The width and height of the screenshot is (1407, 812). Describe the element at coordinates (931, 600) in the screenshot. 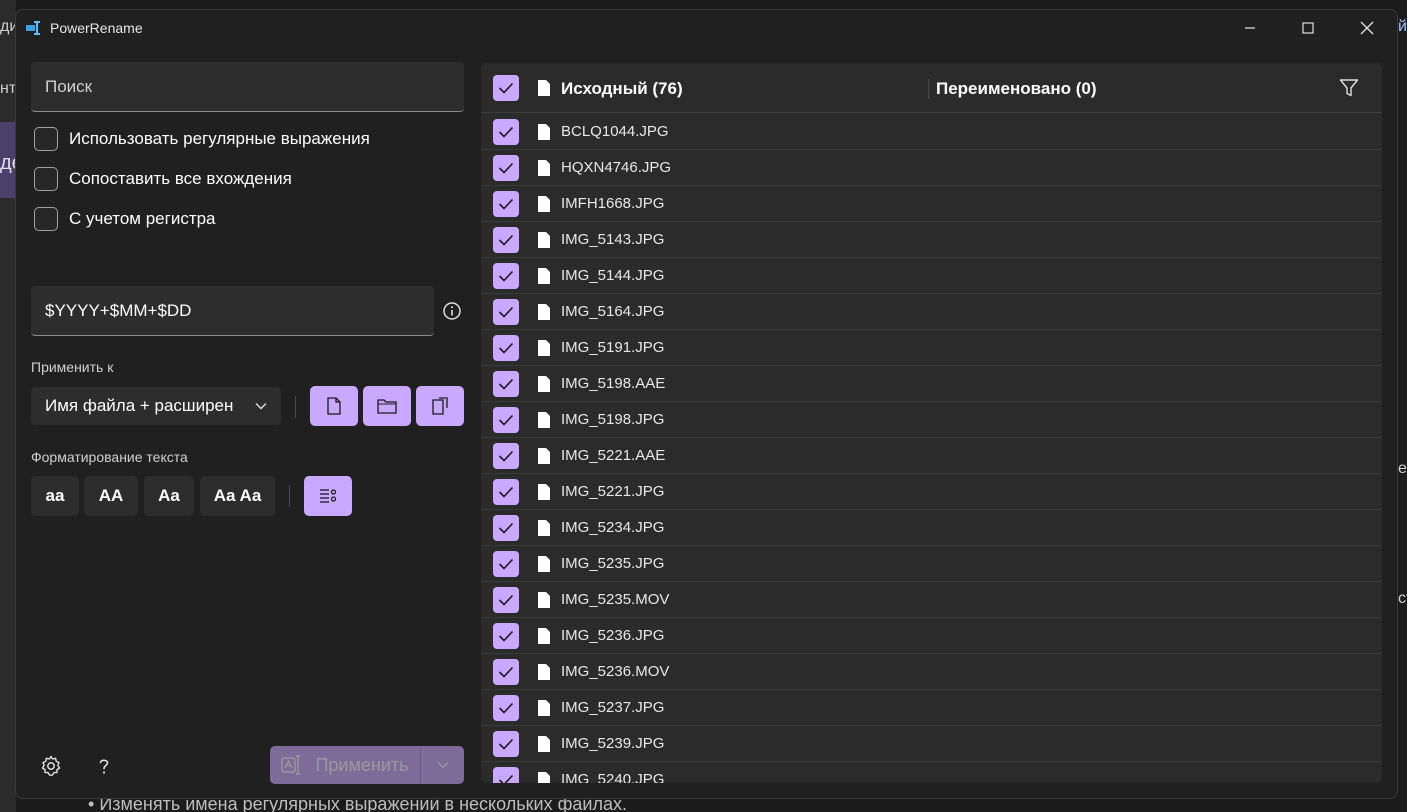

I see `file-row: IMG_5235.MOV` at that location.